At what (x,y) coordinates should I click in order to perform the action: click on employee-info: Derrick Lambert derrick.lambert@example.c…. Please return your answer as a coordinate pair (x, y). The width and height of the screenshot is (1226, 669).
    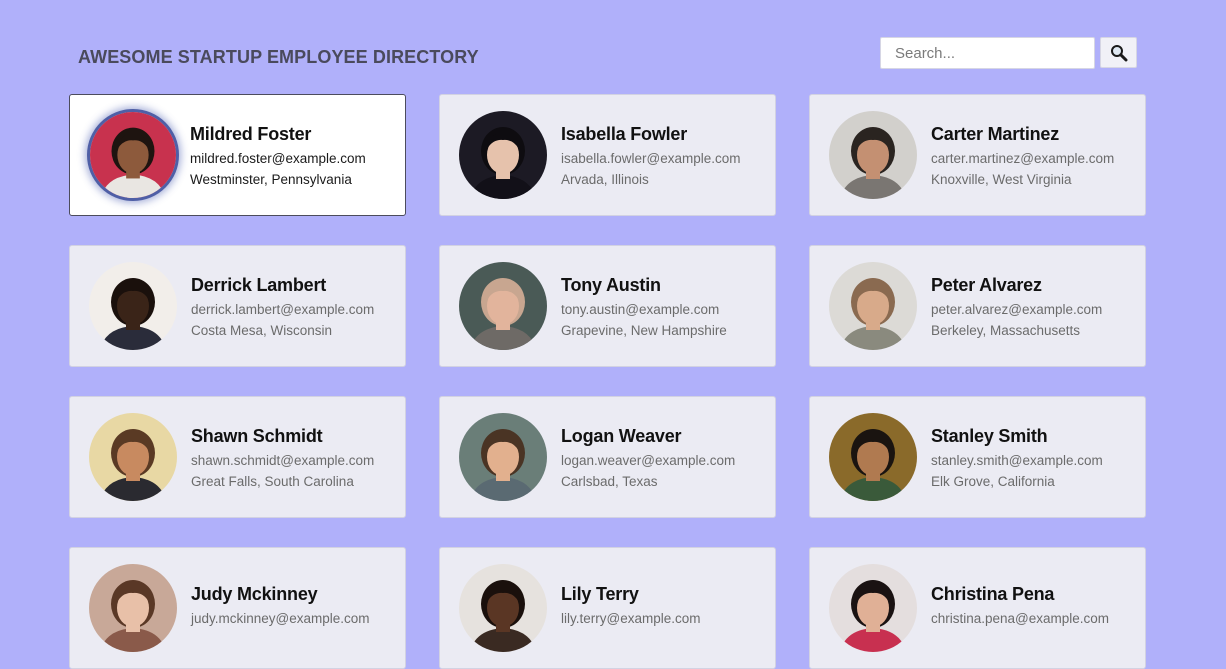
    Looking at the image, I should click on (282, 306).